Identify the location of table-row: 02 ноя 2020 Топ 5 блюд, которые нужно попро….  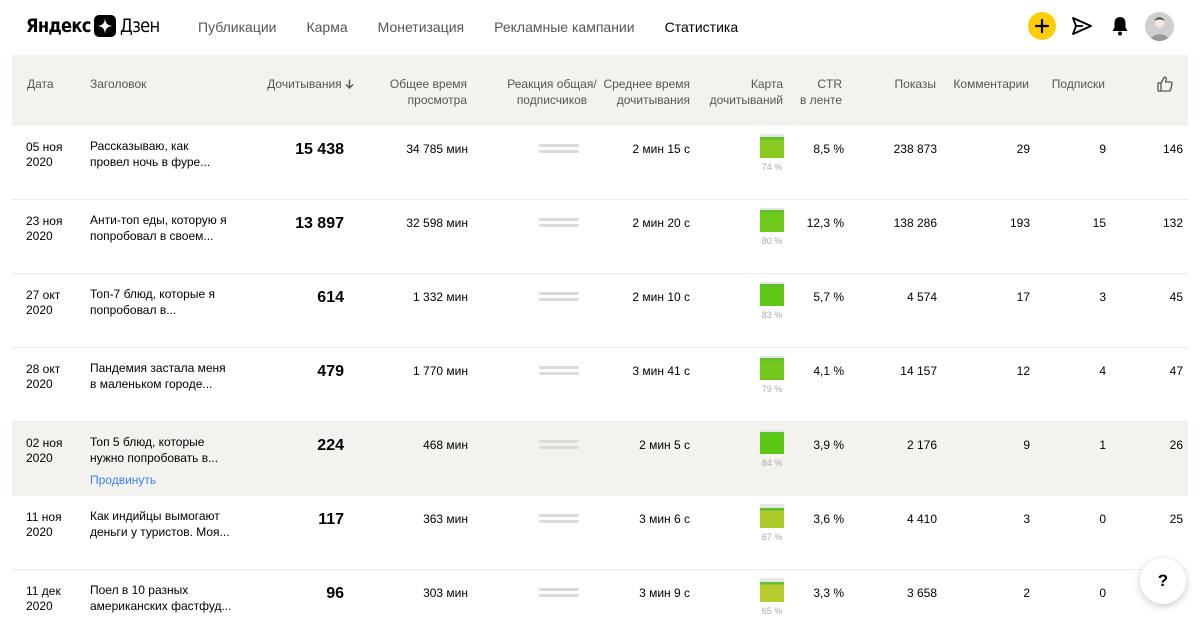
(600, 459).